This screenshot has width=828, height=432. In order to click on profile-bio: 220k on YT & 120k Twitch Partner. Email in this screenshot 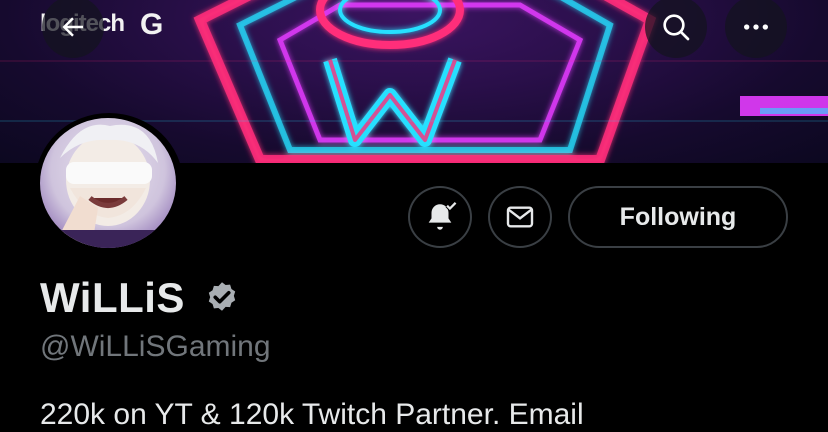, I will do `click(312, 414)`.